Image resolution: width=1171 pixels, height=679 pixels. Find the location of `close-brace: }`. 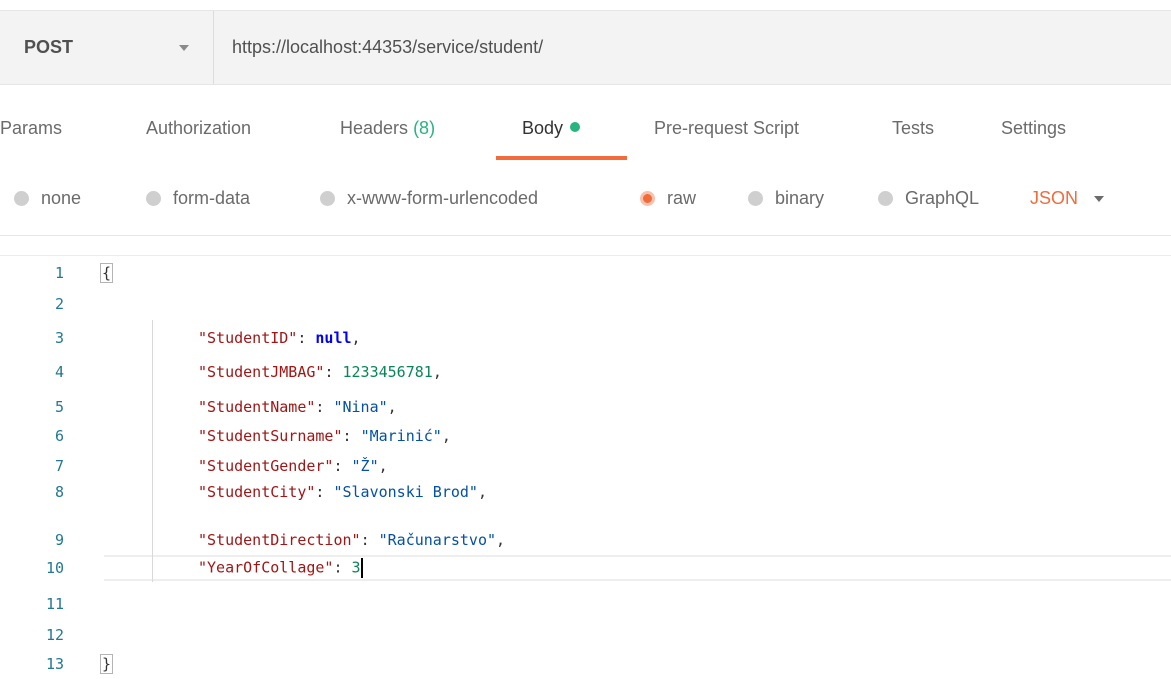

close-brace: } is located at coordinates (107, 664).